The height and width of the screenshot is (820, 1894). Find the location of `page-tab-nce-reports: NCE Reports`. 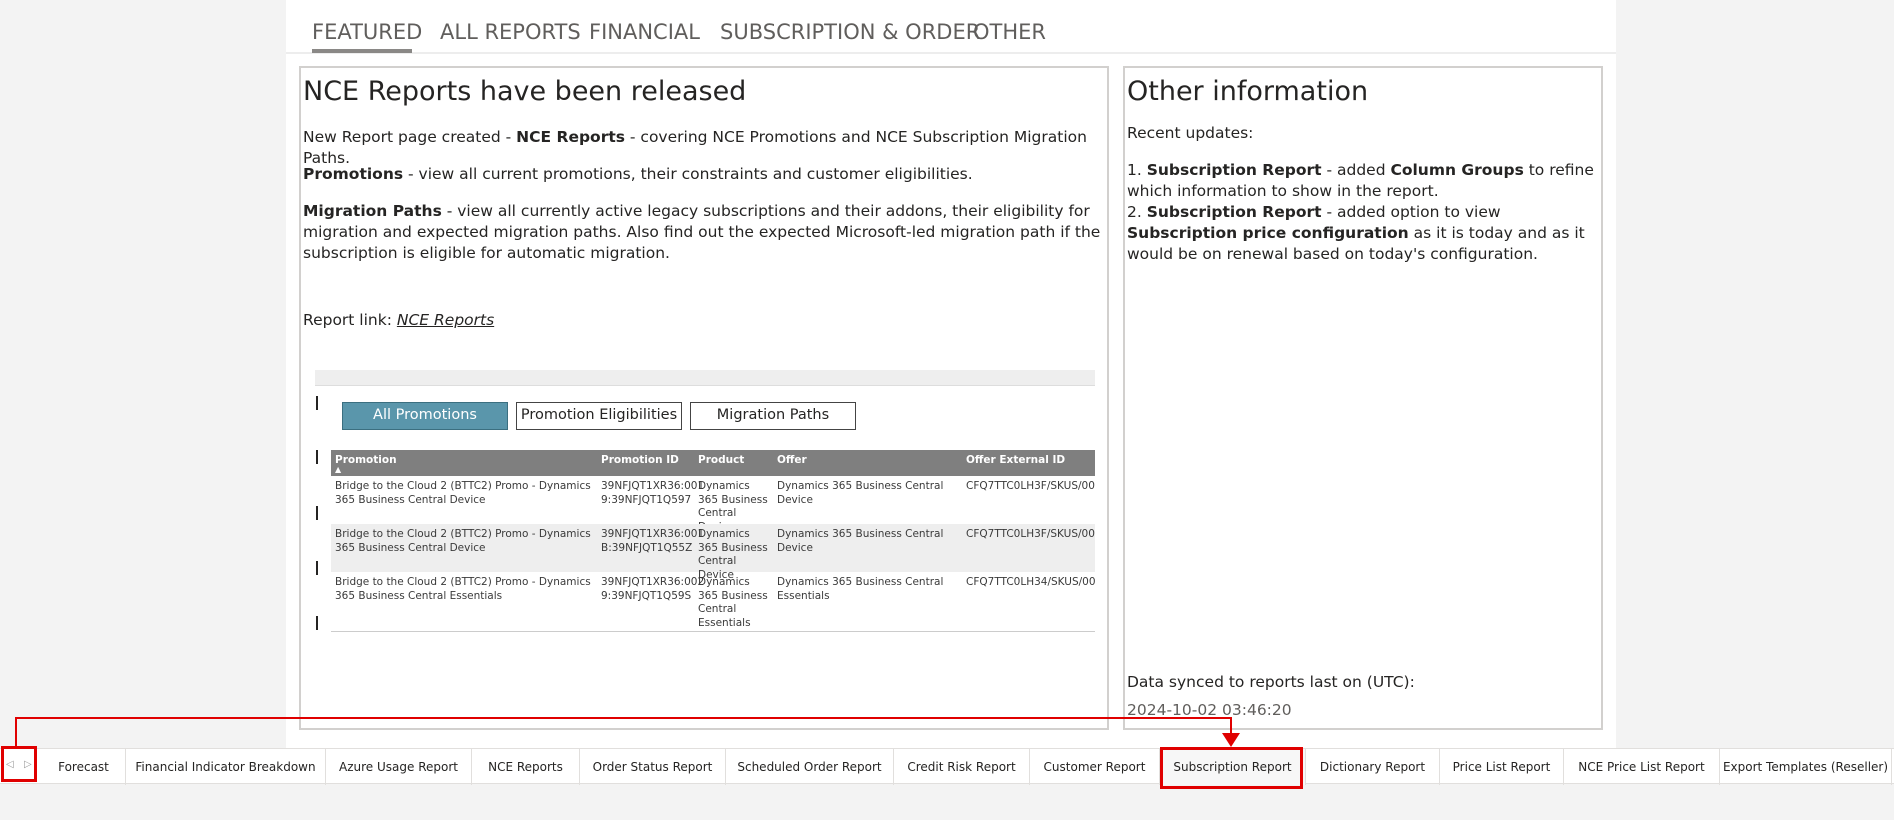

page-tab-nce-reports: NCE Reports is located at coordinates (526, 767).